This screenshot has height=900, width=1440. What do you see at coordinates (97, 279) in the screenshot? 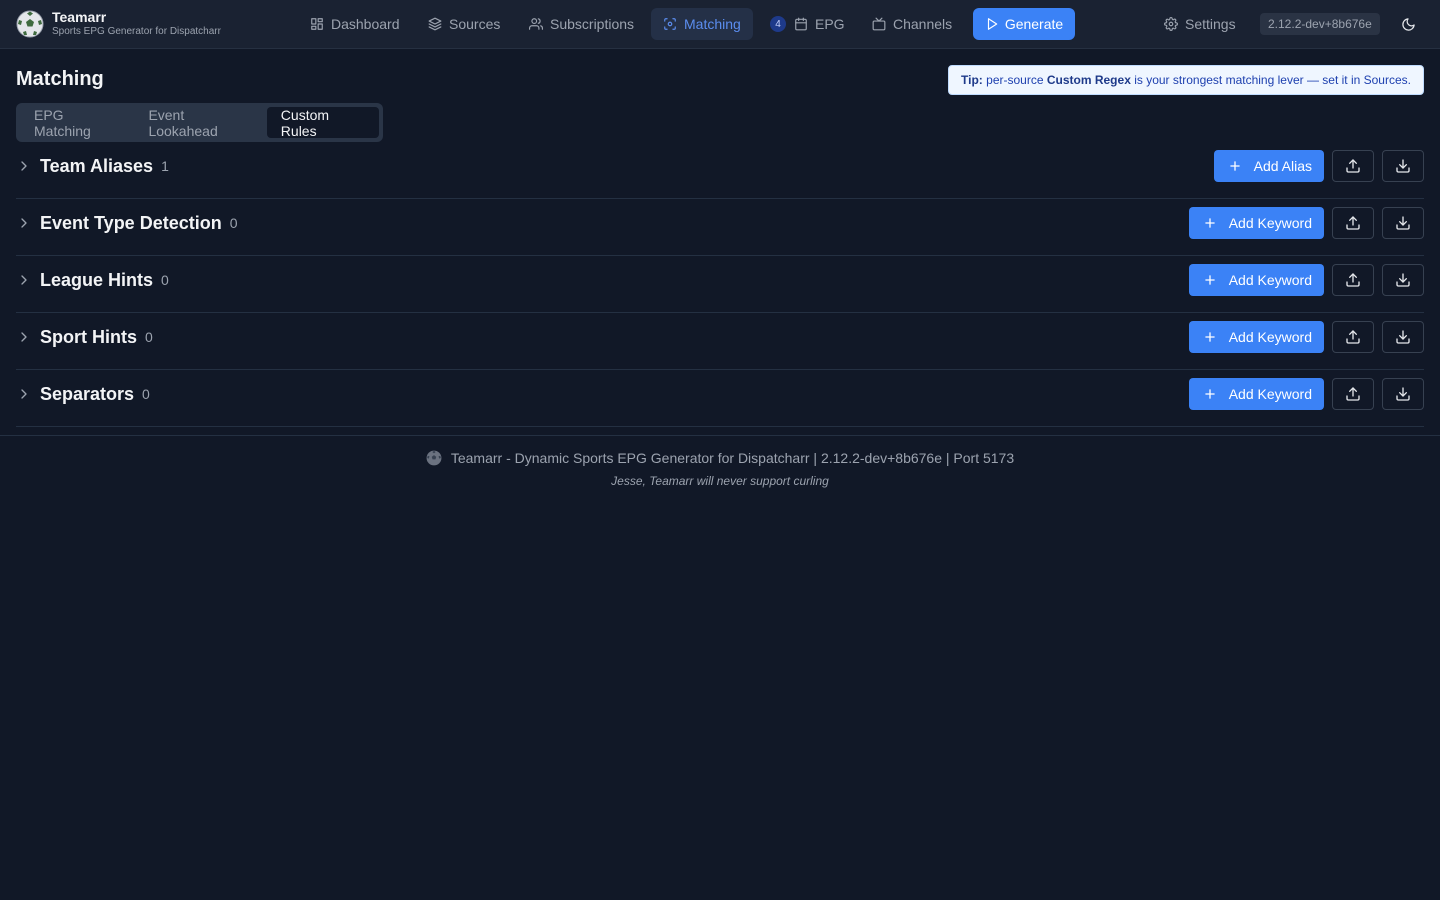
I see `section-title: League Hints` at bounding box center [97, 279].